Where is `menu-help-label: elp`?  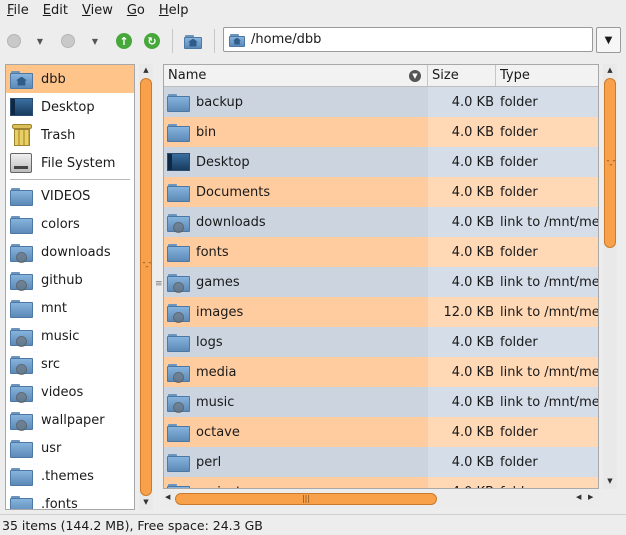
menu-help-label: elp is located at coordinates (178, 10).